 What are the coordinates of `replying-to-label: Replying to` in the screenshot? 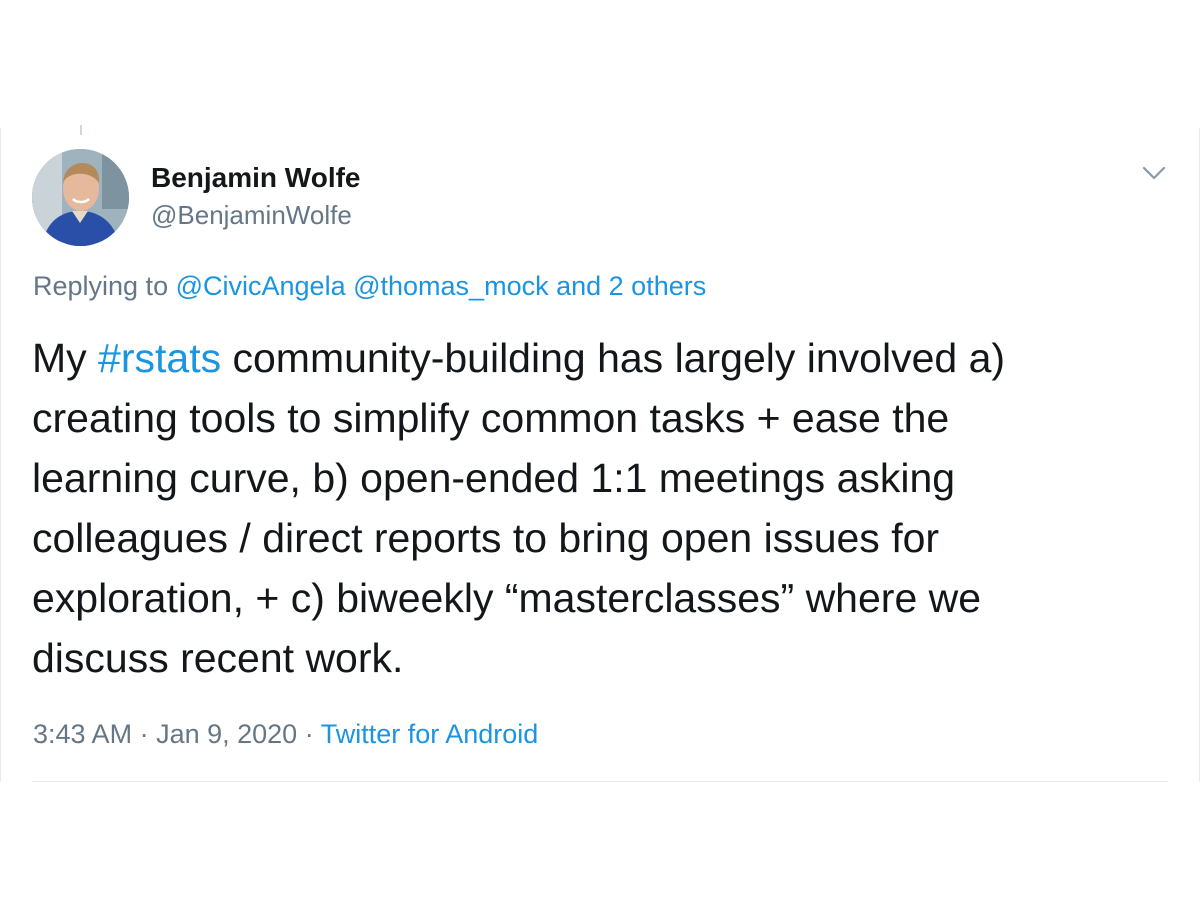 It's located at (101, 286).